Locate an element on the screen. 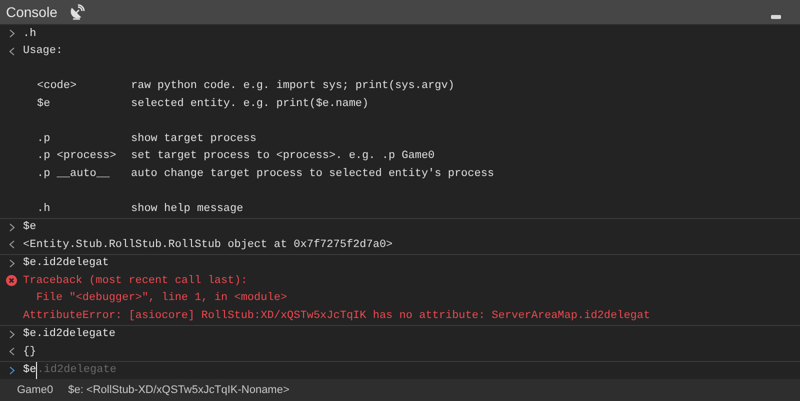  help-description: auto change target process to selected entity's process is located at coordinates (312, 174).